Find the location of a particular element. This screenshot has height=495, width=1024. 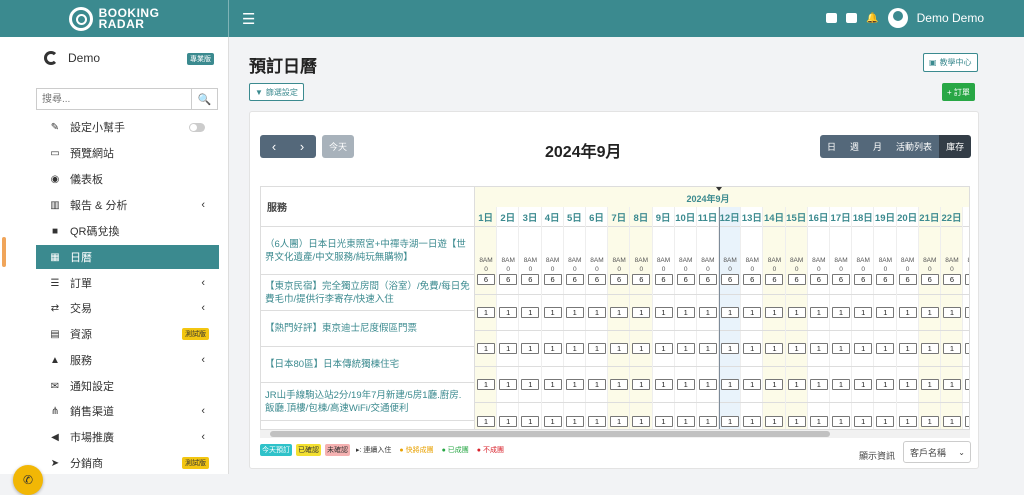

day-header: 20日 is located at coordinates (907, 217).